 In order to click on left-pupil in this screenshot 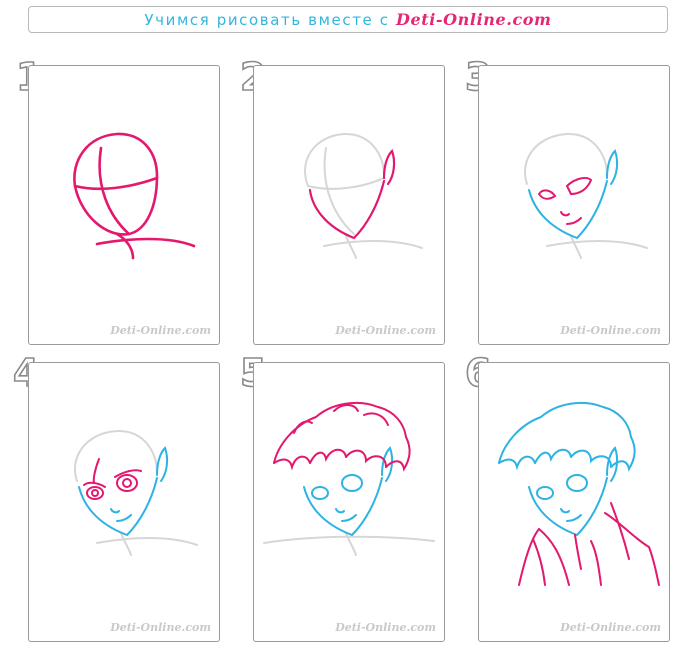, I will do `click(95, 493)`.